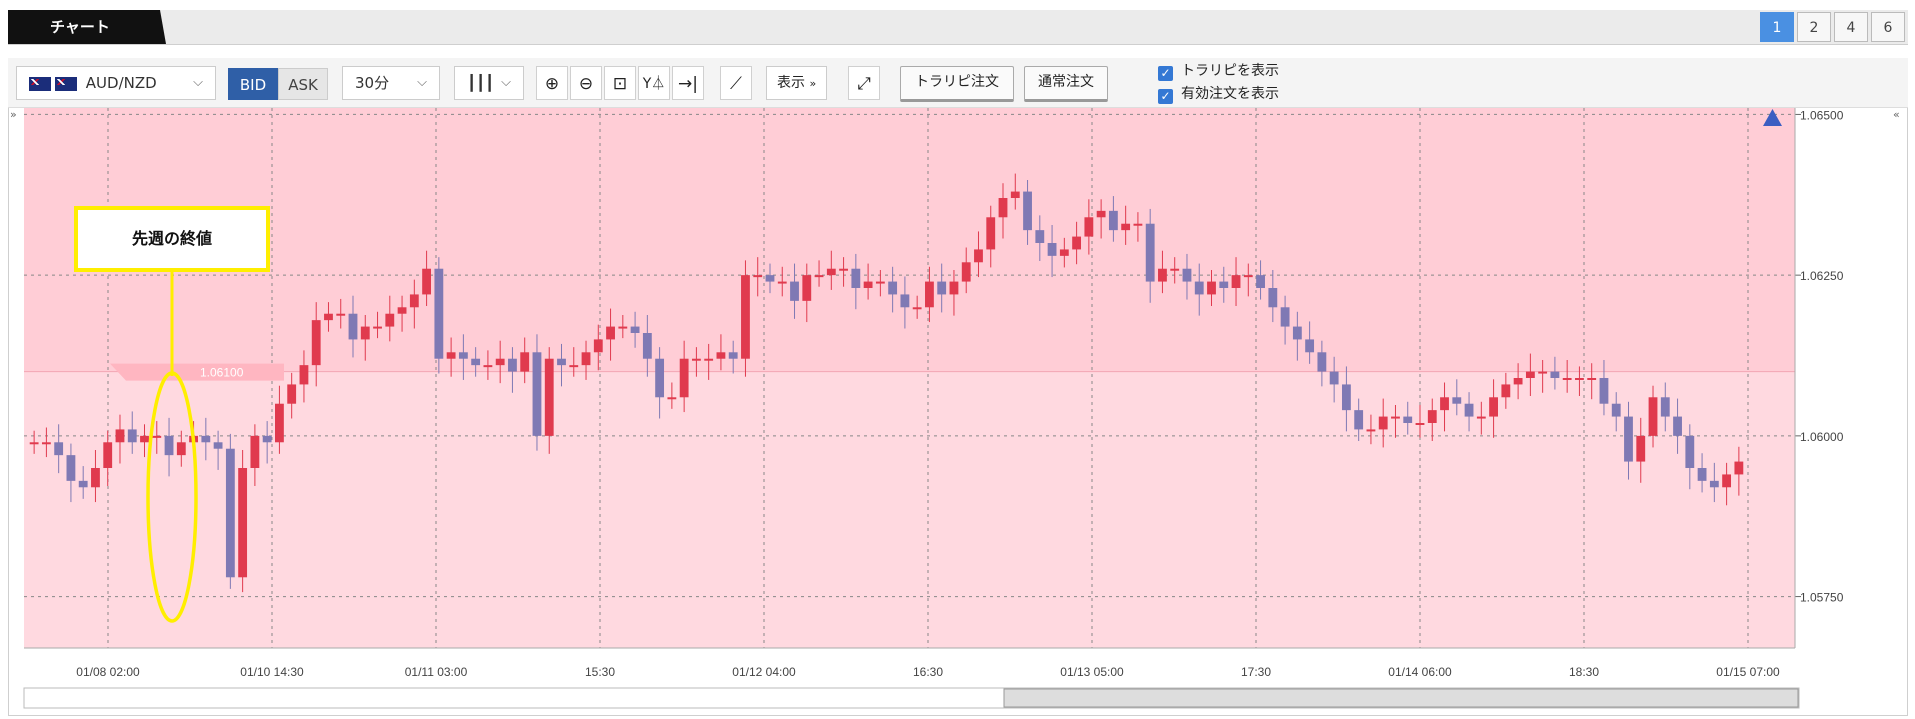 The height and width of the screenshot is (719, 1915). Describe the element at coordinates (1420, 672) in the screenshot. I see `x-tick-label: 01/14 06:00` at that location.